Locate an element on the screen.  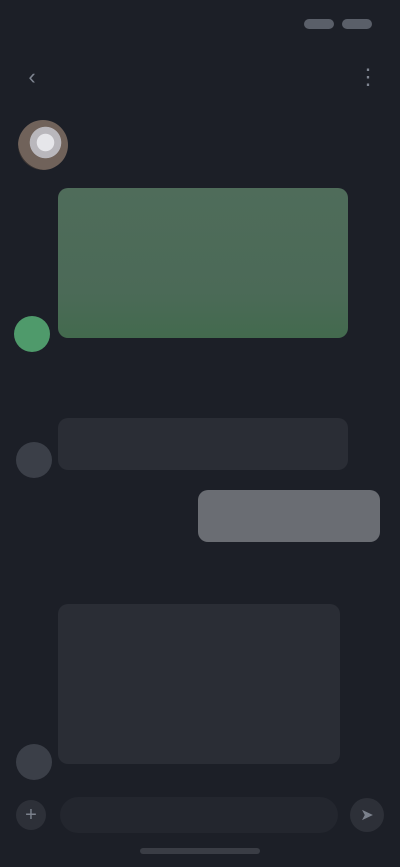
compose-bar: + ➤ is located at coordinates (200, 815).